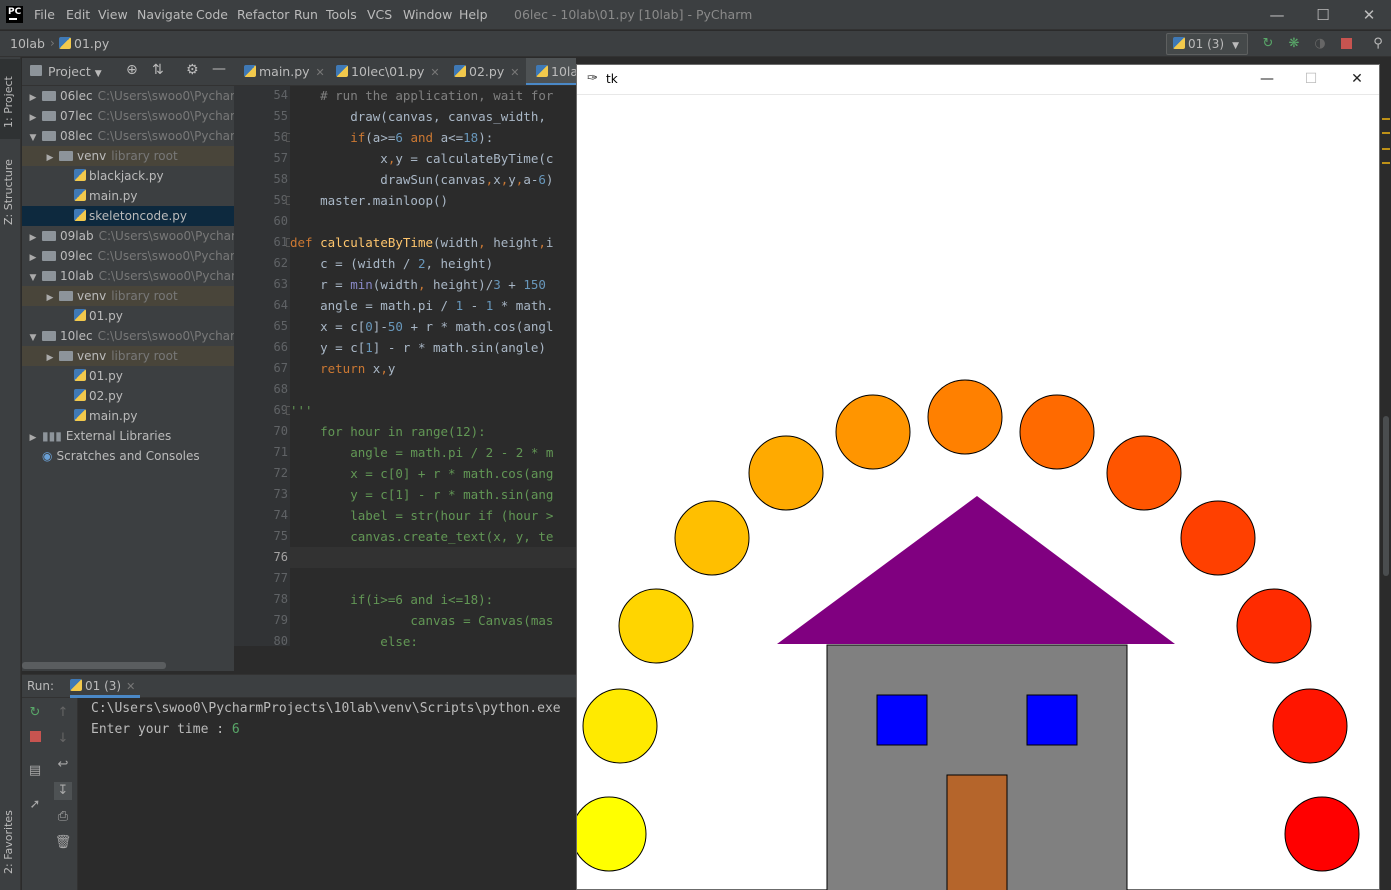 The image size is (1391, 890). I want to click on down-arrow-icon: ↓, so click(63, 739).